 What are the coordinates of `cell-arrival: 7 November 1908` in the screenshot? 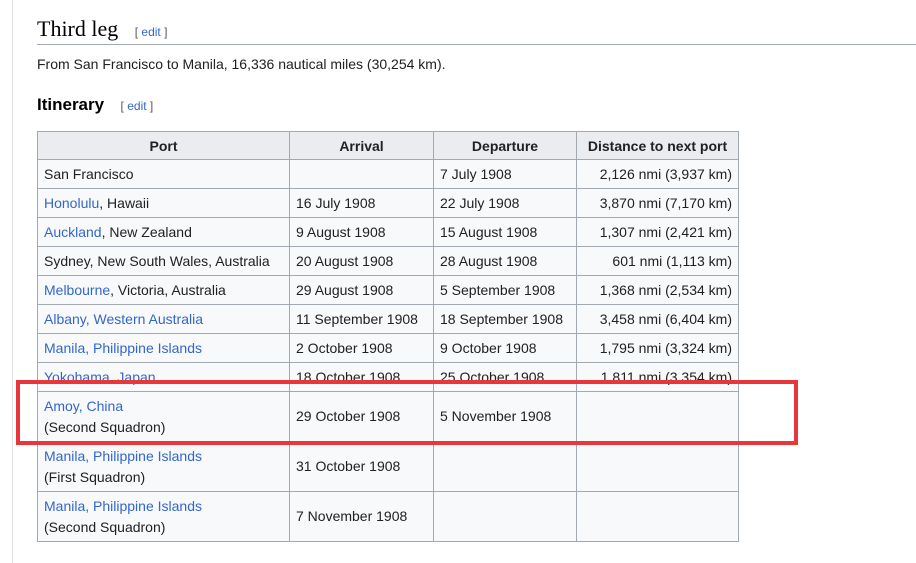 It's located at (361, 516).